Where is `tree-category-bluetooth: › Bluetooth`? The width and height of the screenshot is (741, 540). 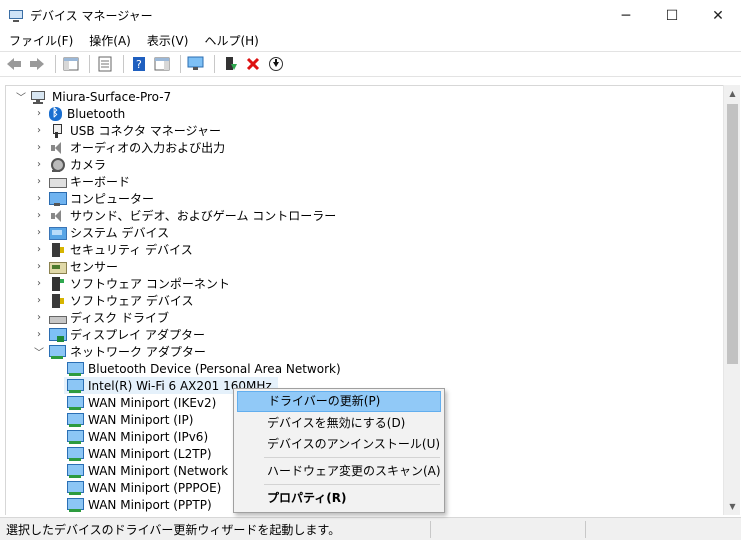 tree-category-bluetooth: › Bluetooth is located at coordinates (78, 113).